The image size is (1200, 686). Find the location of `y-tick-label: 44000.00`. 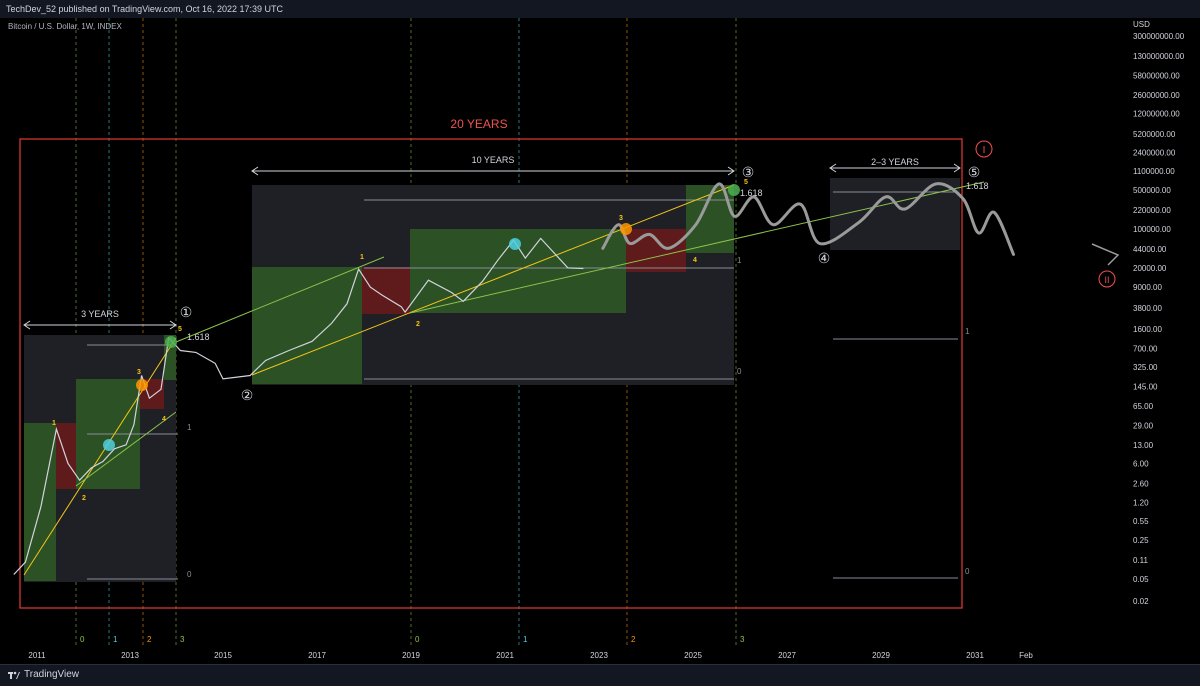

y-tick-label: 44000.00 is located at coordinates (1150, 249).